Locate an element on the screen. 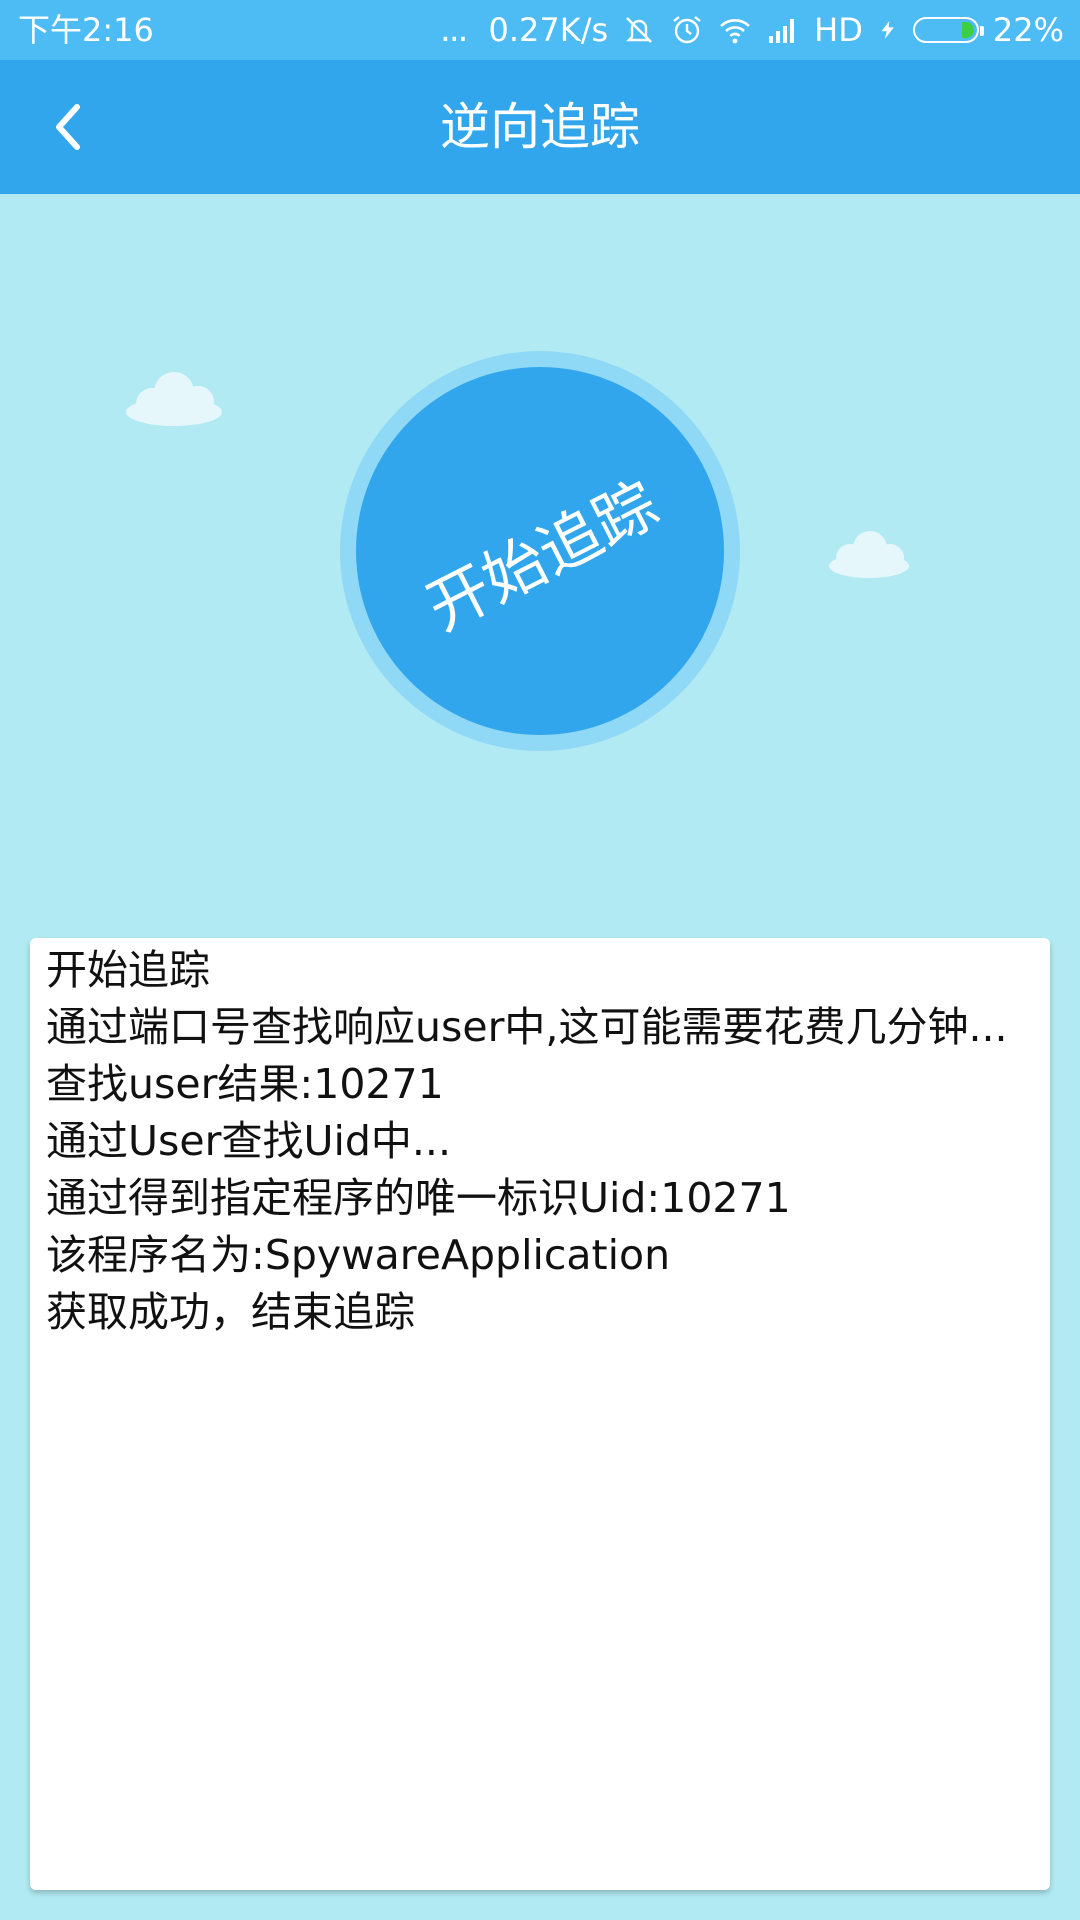 This screenshot has height=1920, width=1080. charging-icon is located at coordinates (887, 30).